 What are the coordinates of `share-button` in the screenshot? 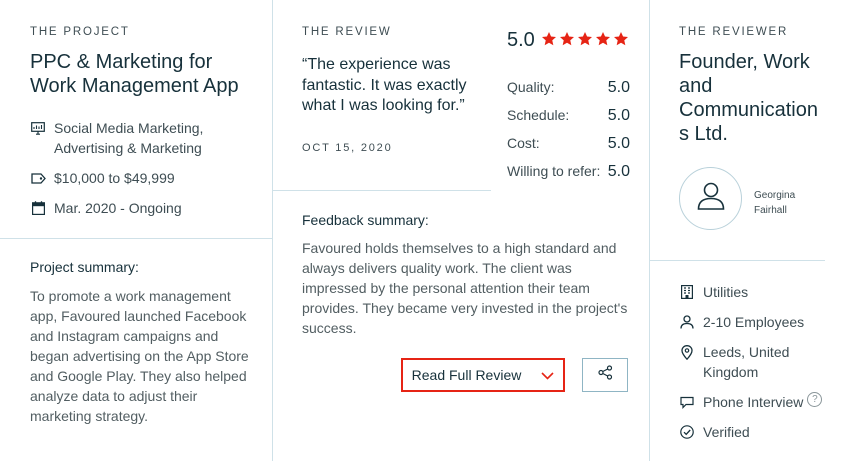 It's located at (605, 375).